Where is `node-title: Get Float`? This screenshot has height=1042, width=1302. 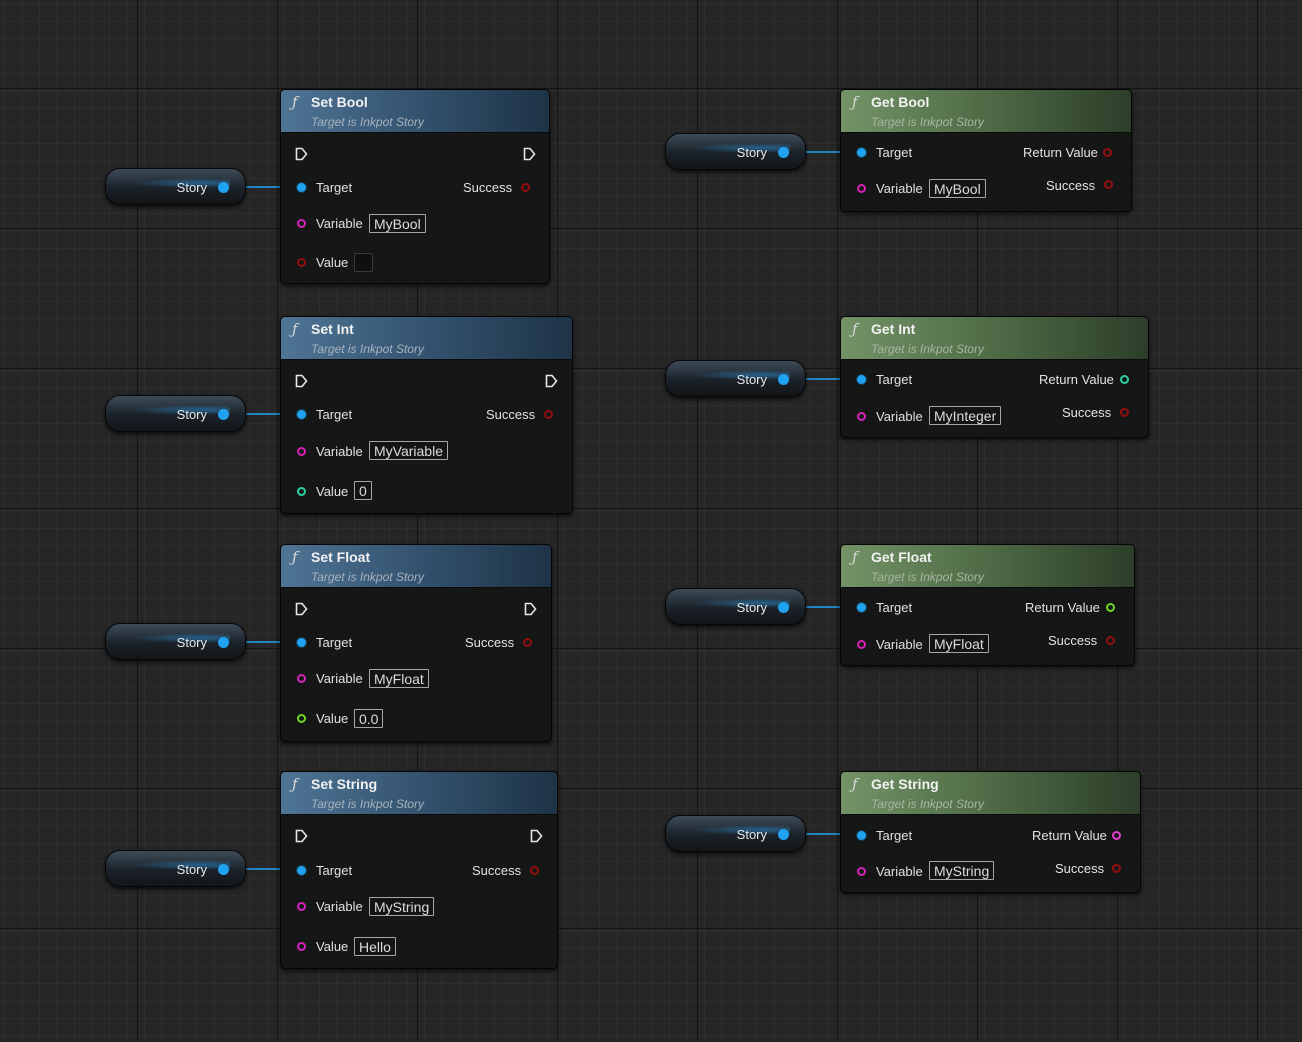 node-title: Get Float is located at coordinates (901, 557).